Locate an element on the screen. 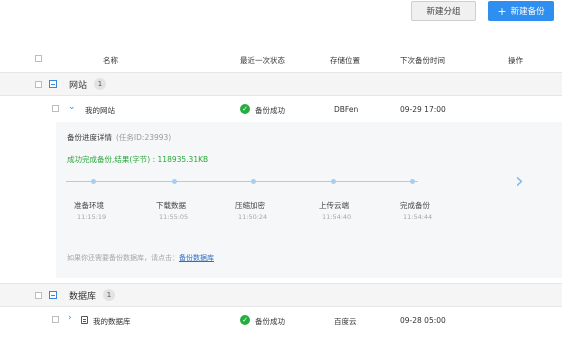 Image resolution: width=562 pixels, height=358 pixels. column-header-actions: 操作 is located at coordinates (515, 60).